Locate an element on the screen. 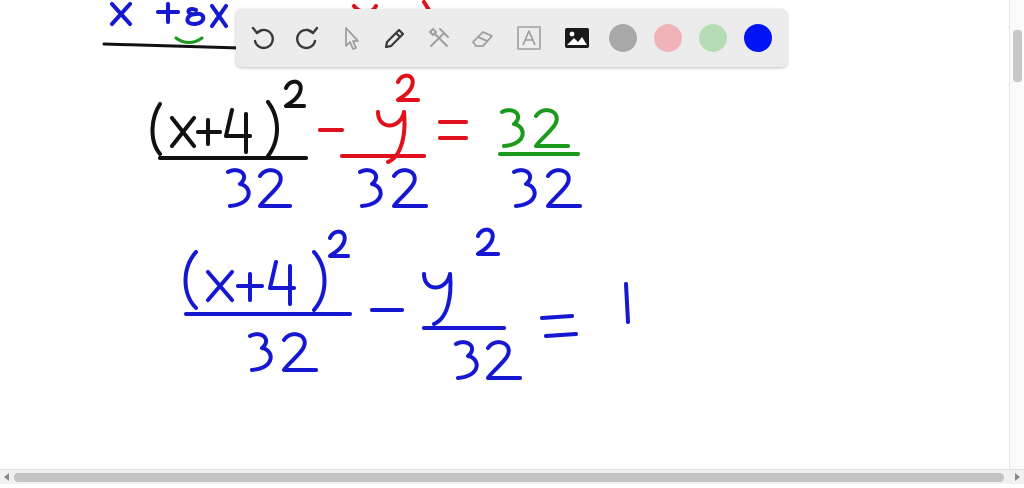 This screenshot has width=1024, height=488. color-swatch-blue is located at coordinates (758, 38).